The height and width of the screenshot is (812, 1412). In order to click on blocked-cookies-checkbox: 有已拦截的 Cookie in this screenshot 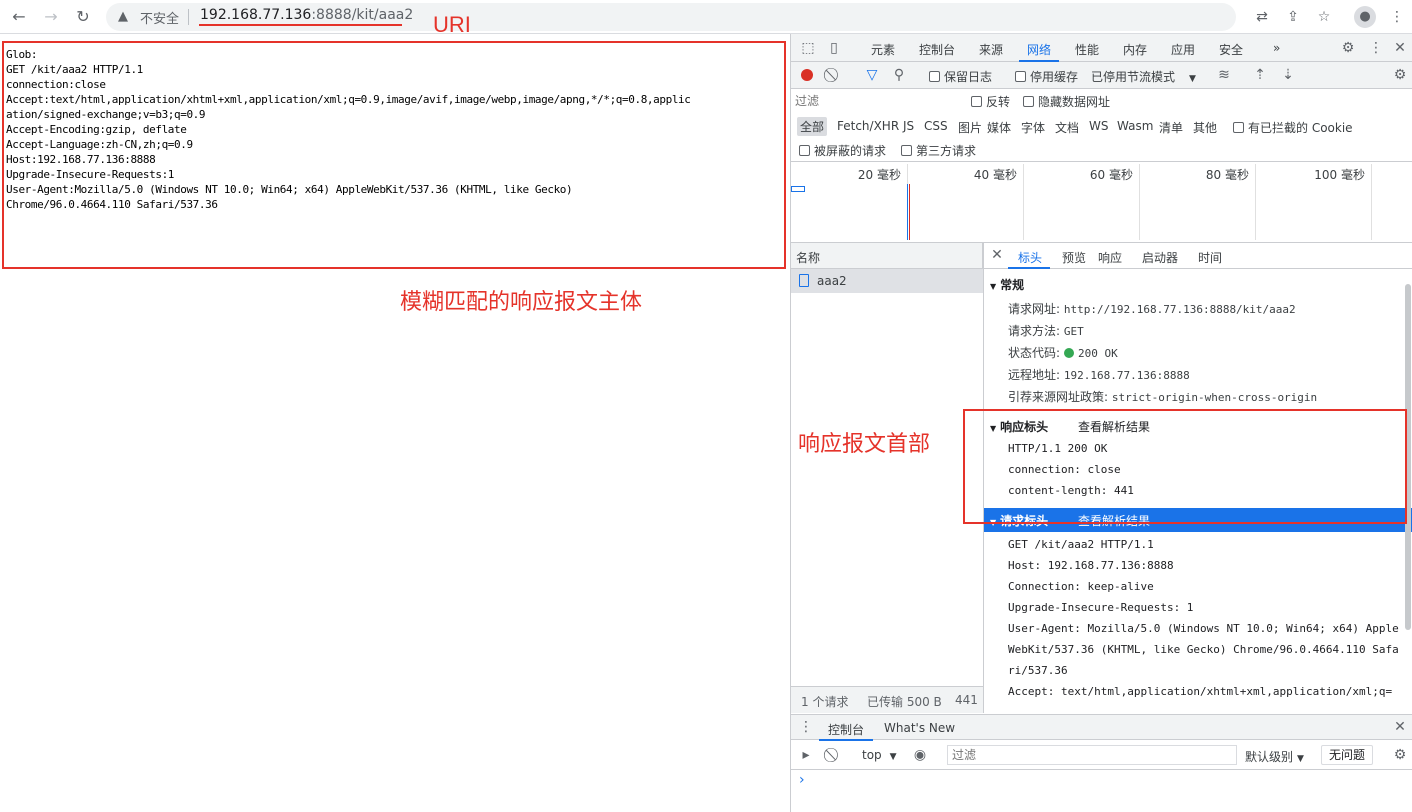, I will do `click(1293, 127)`.